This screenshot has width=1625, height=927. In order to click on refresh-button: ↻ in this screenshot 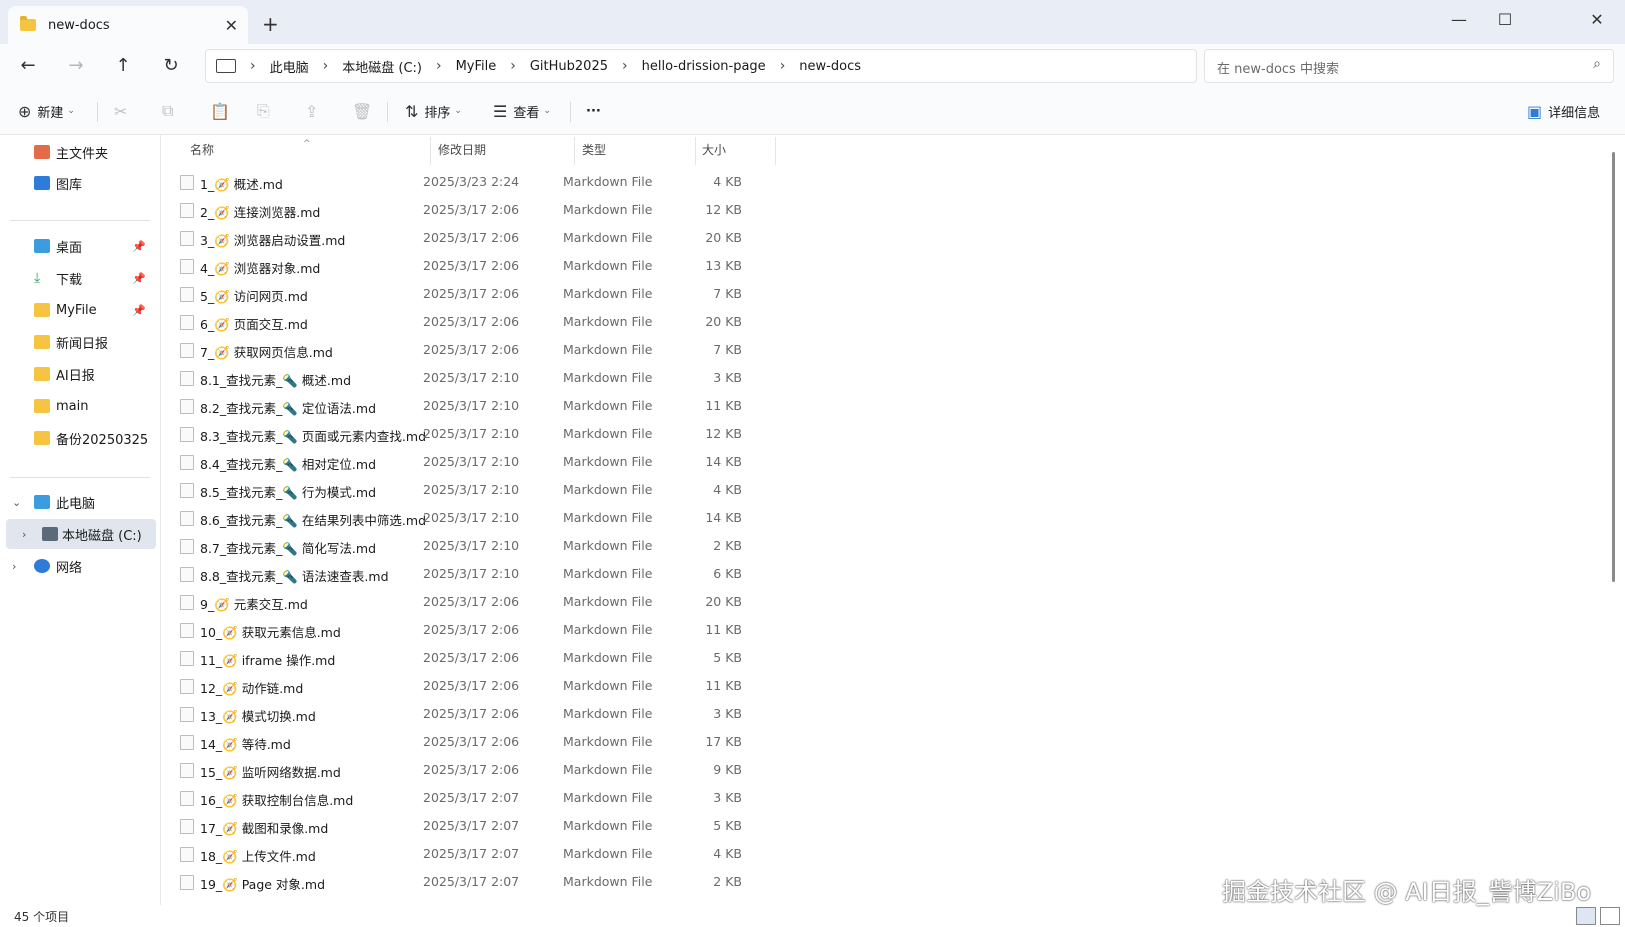, I will do `click(171, 66)`.